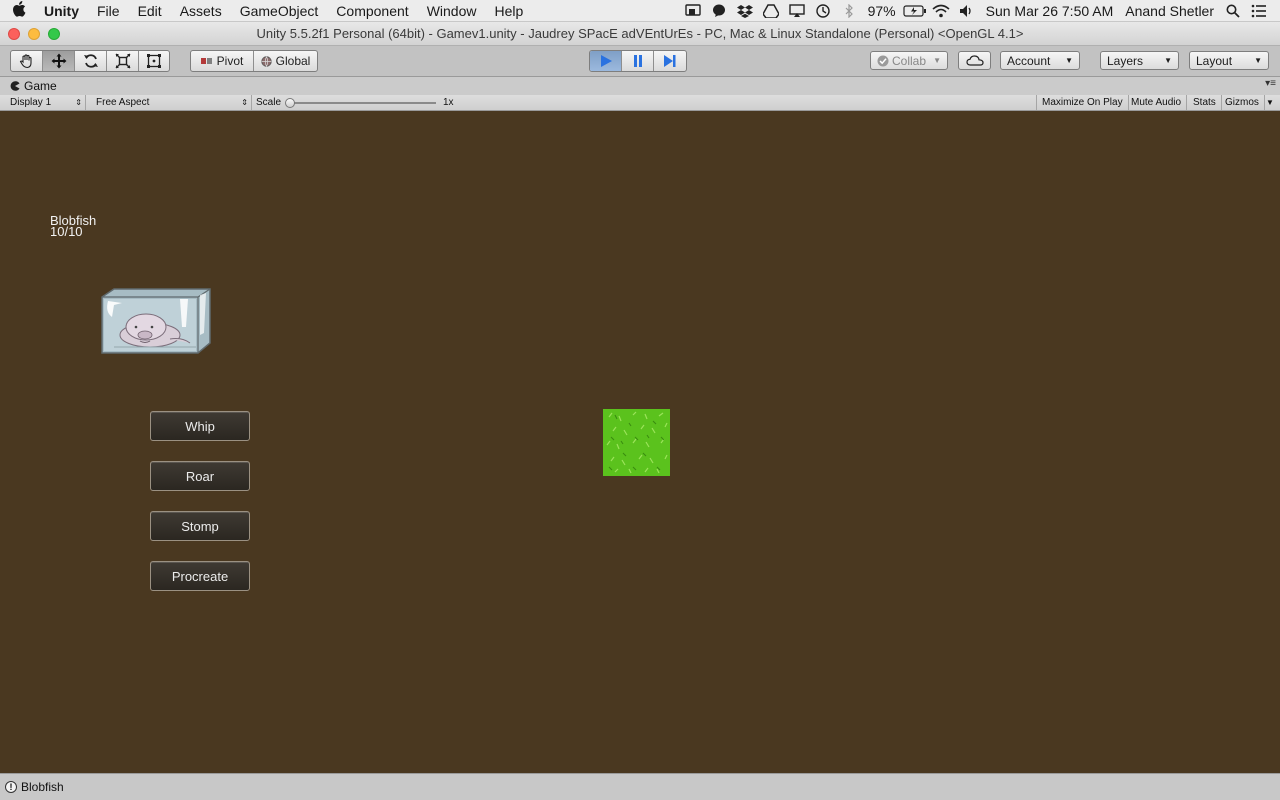 Image resolution: width=1280 pixels, height=800 pixels. I want to click on account-dropdown: Account ▼, so click(1040, 60).